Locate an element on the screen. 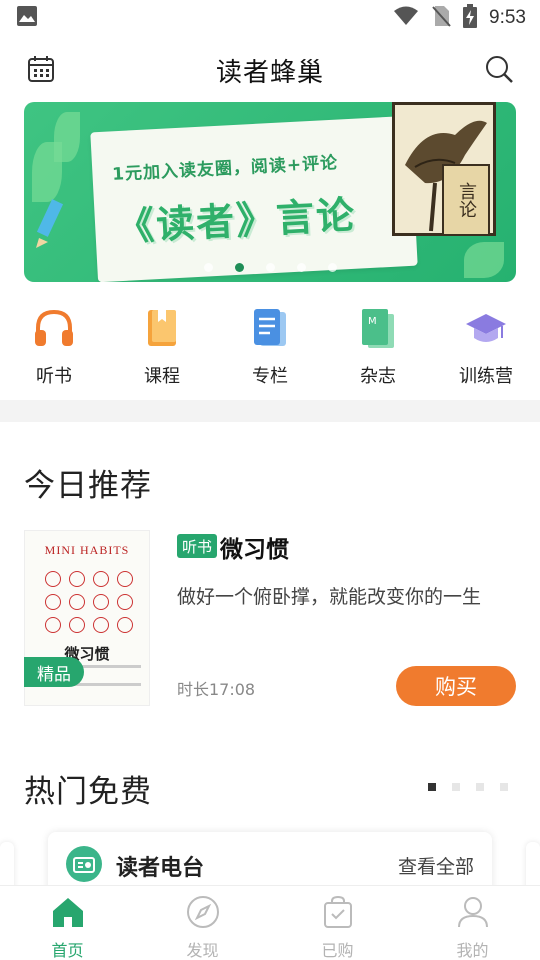  headphones-icon is located at coordinates (54, 328).